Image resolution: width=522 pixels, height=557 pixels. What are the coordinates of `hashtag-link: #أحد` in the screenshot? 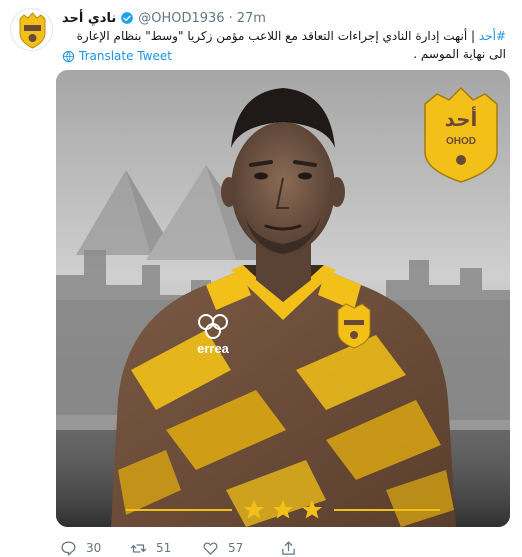 It's located at (492, 36).